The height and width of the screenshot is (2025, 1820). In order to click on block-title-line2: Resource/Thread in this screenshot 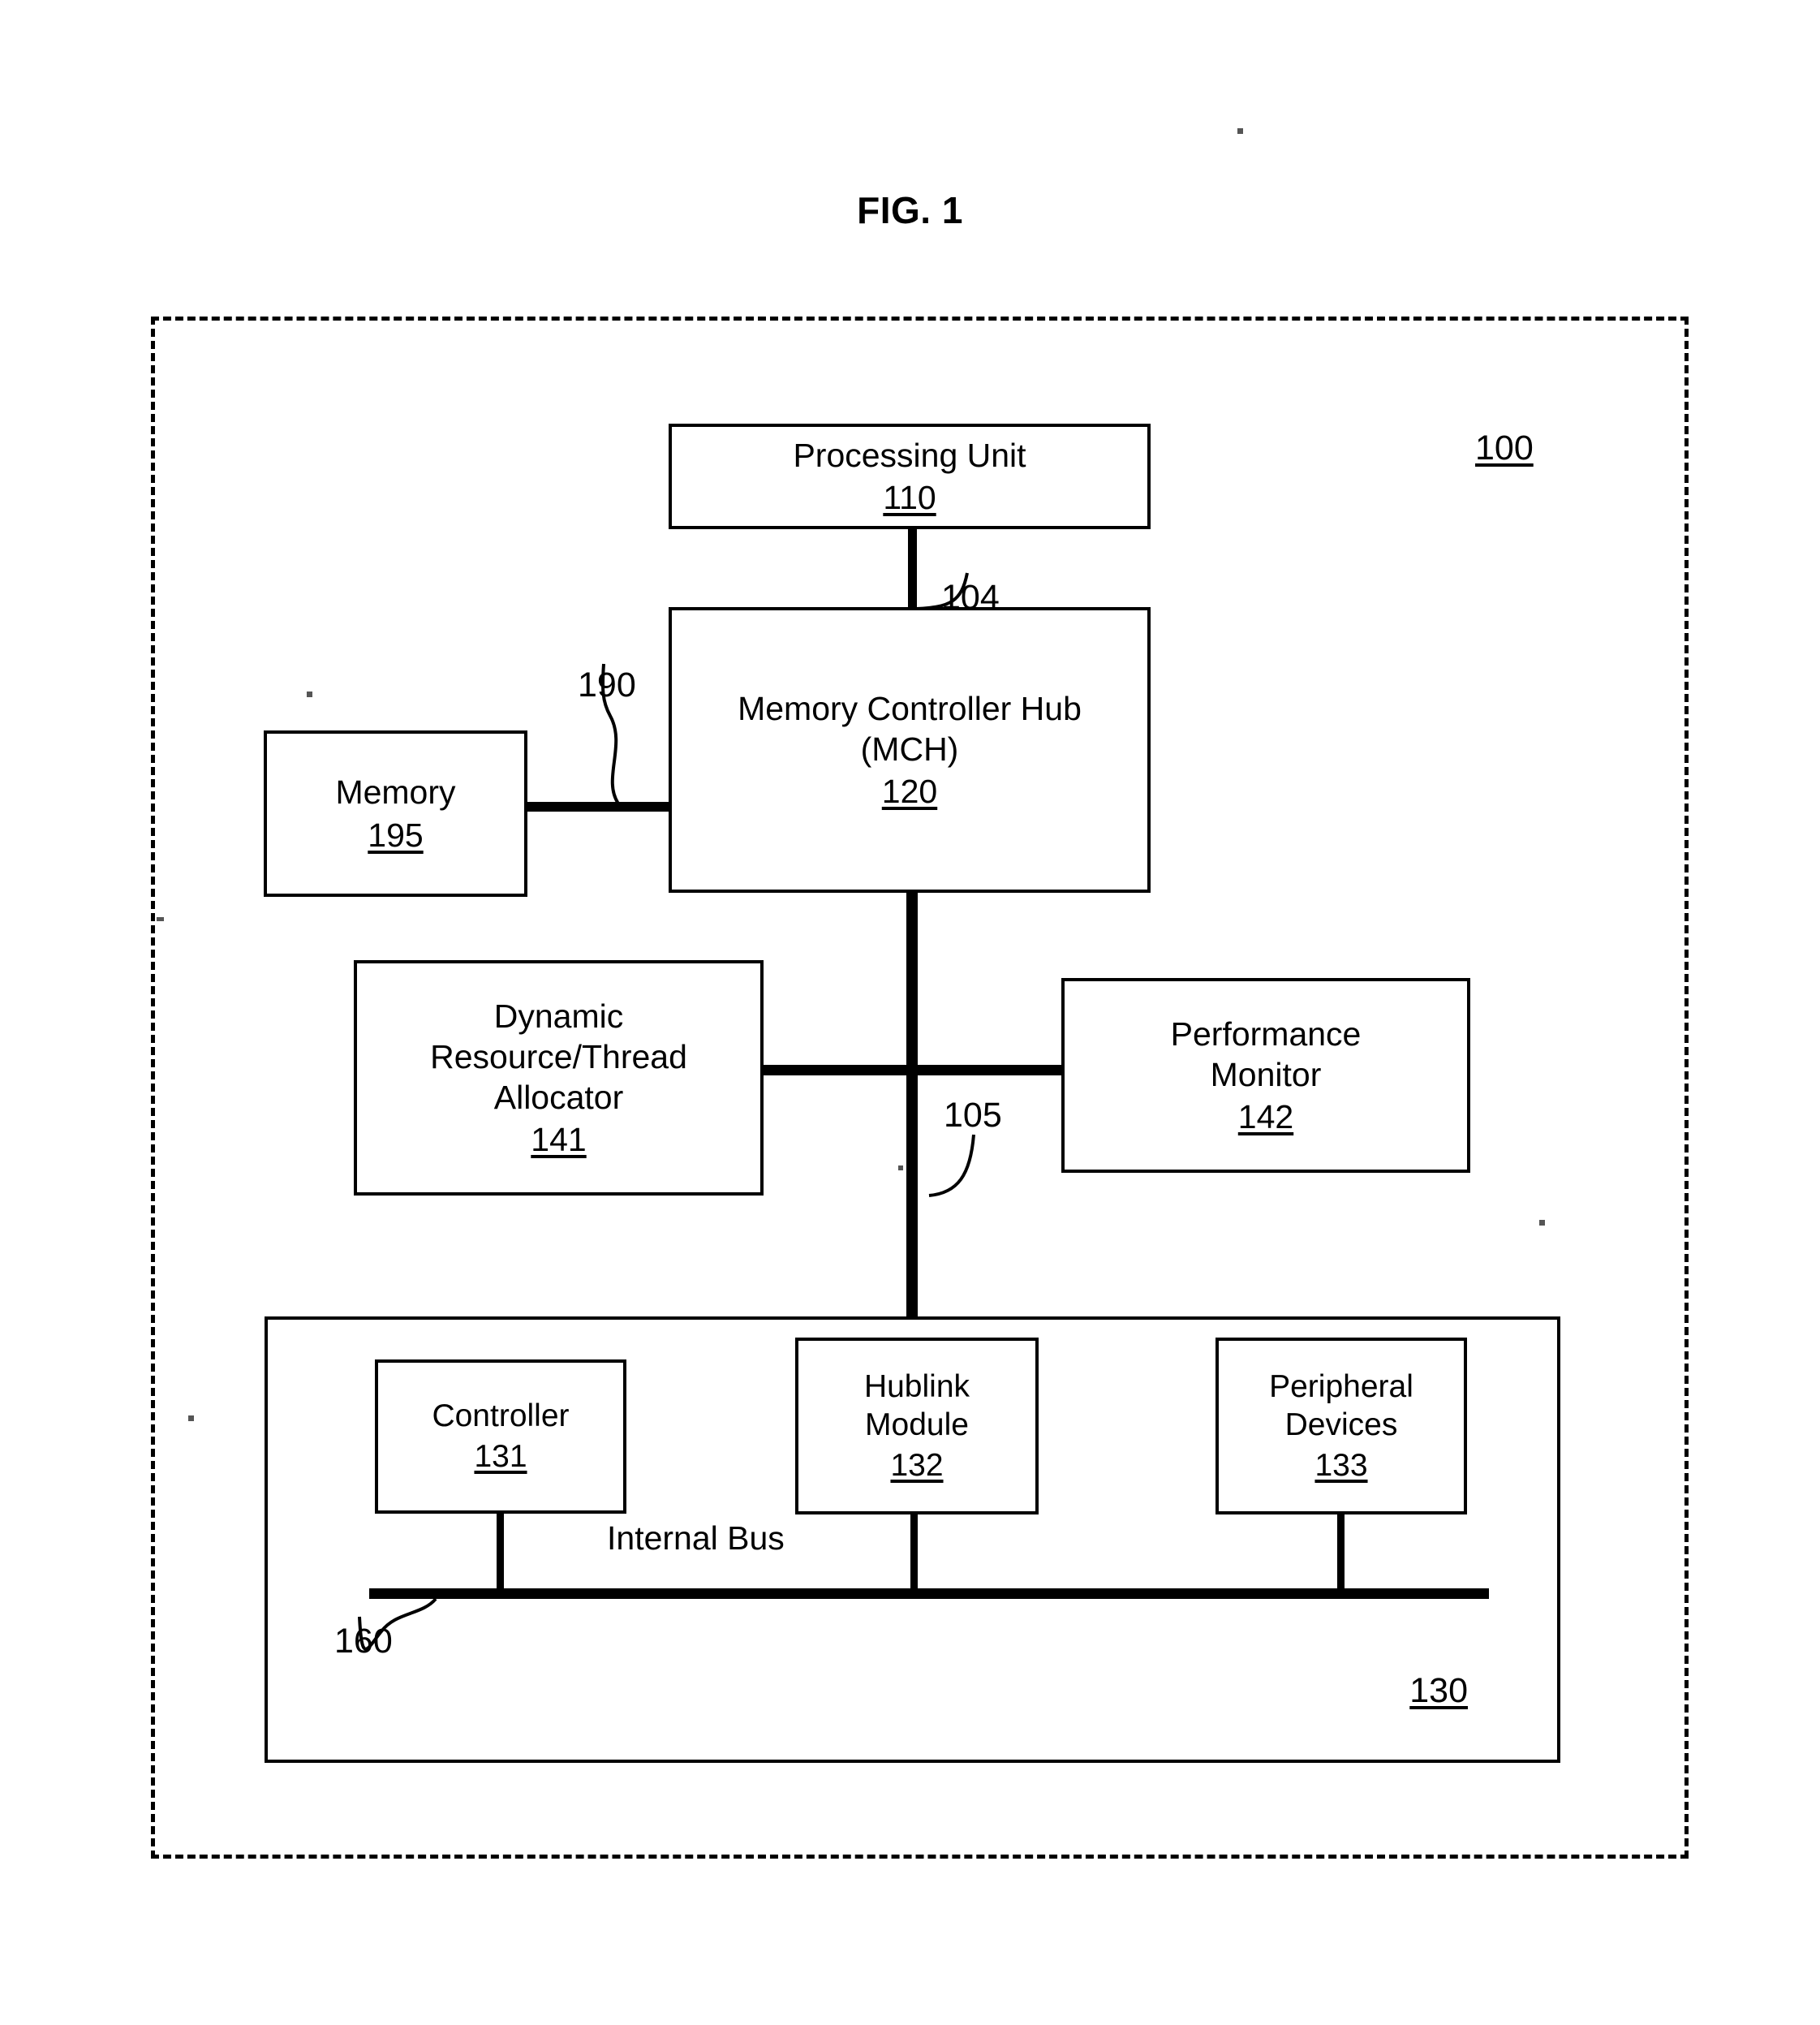, I will do `click(558, 1056)`.